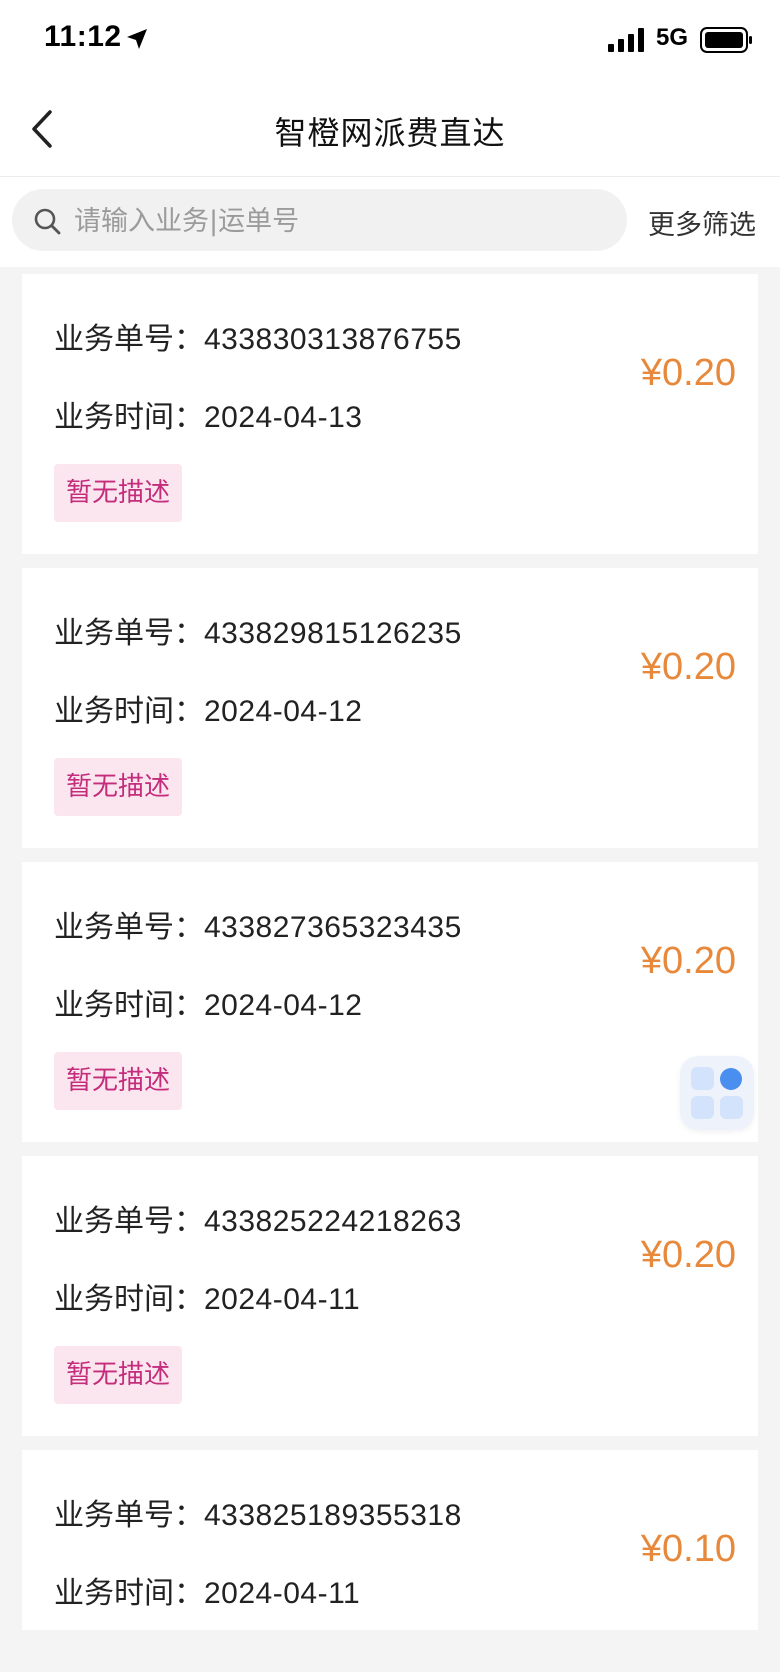 This screenshot has width=780, height=1672. I want to click on order-number-row: 业务单号：433830313876755, so click(258, 336).